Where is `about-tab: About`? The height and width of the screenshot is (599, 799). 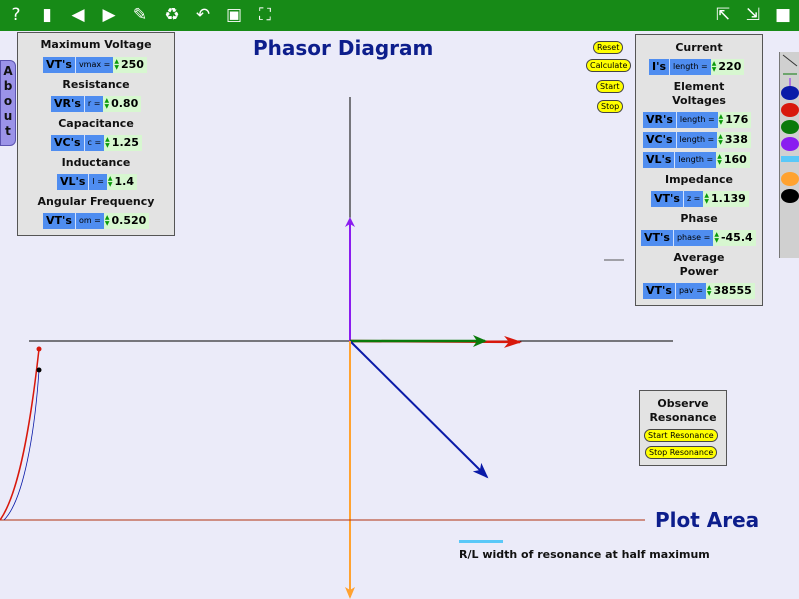
about-tab: About is located at coordinates (8, 103).